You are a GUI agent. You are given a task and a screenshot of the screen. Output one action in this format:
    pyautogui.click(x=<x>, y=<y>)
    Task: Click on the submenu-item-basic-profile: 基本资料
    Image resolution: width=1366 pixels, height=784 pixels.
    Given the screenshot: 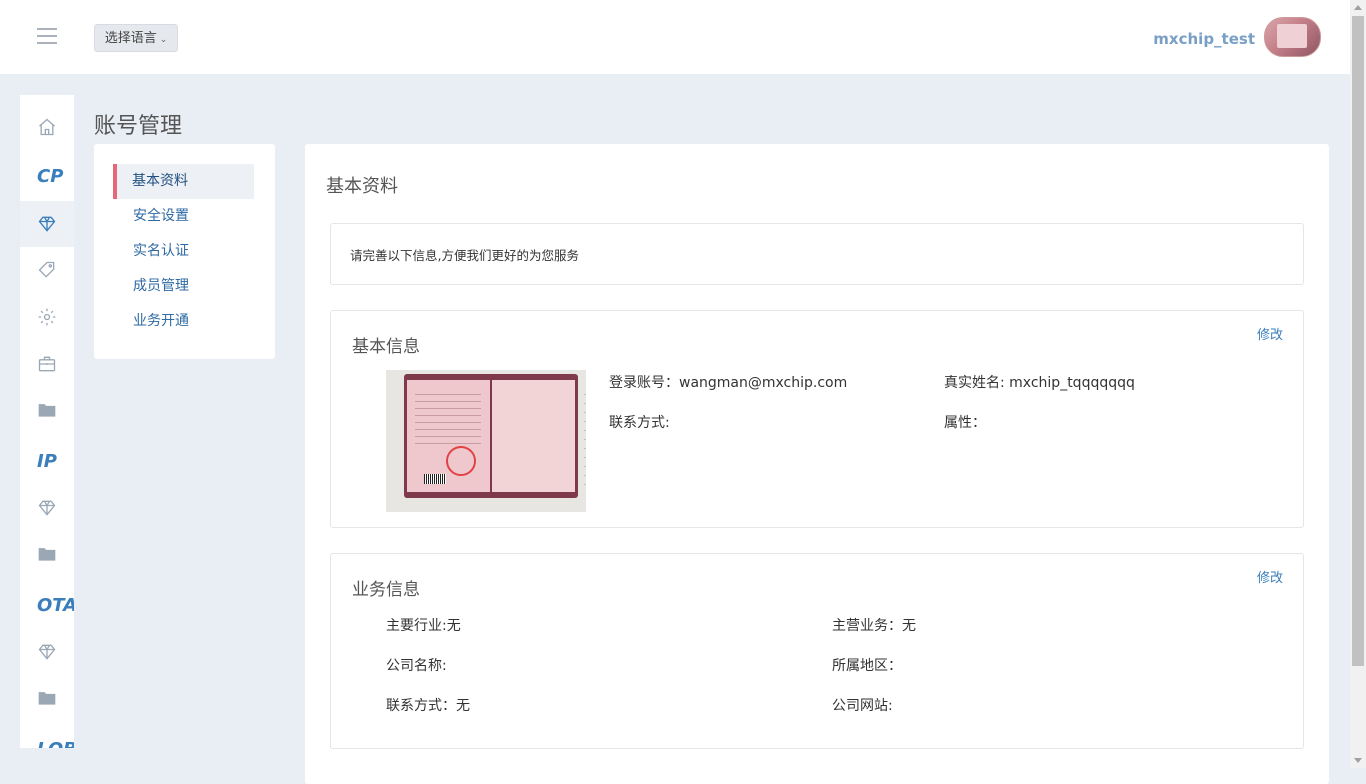 What is the action you would take?
    pyautogui.click(x=183, y=181)
    